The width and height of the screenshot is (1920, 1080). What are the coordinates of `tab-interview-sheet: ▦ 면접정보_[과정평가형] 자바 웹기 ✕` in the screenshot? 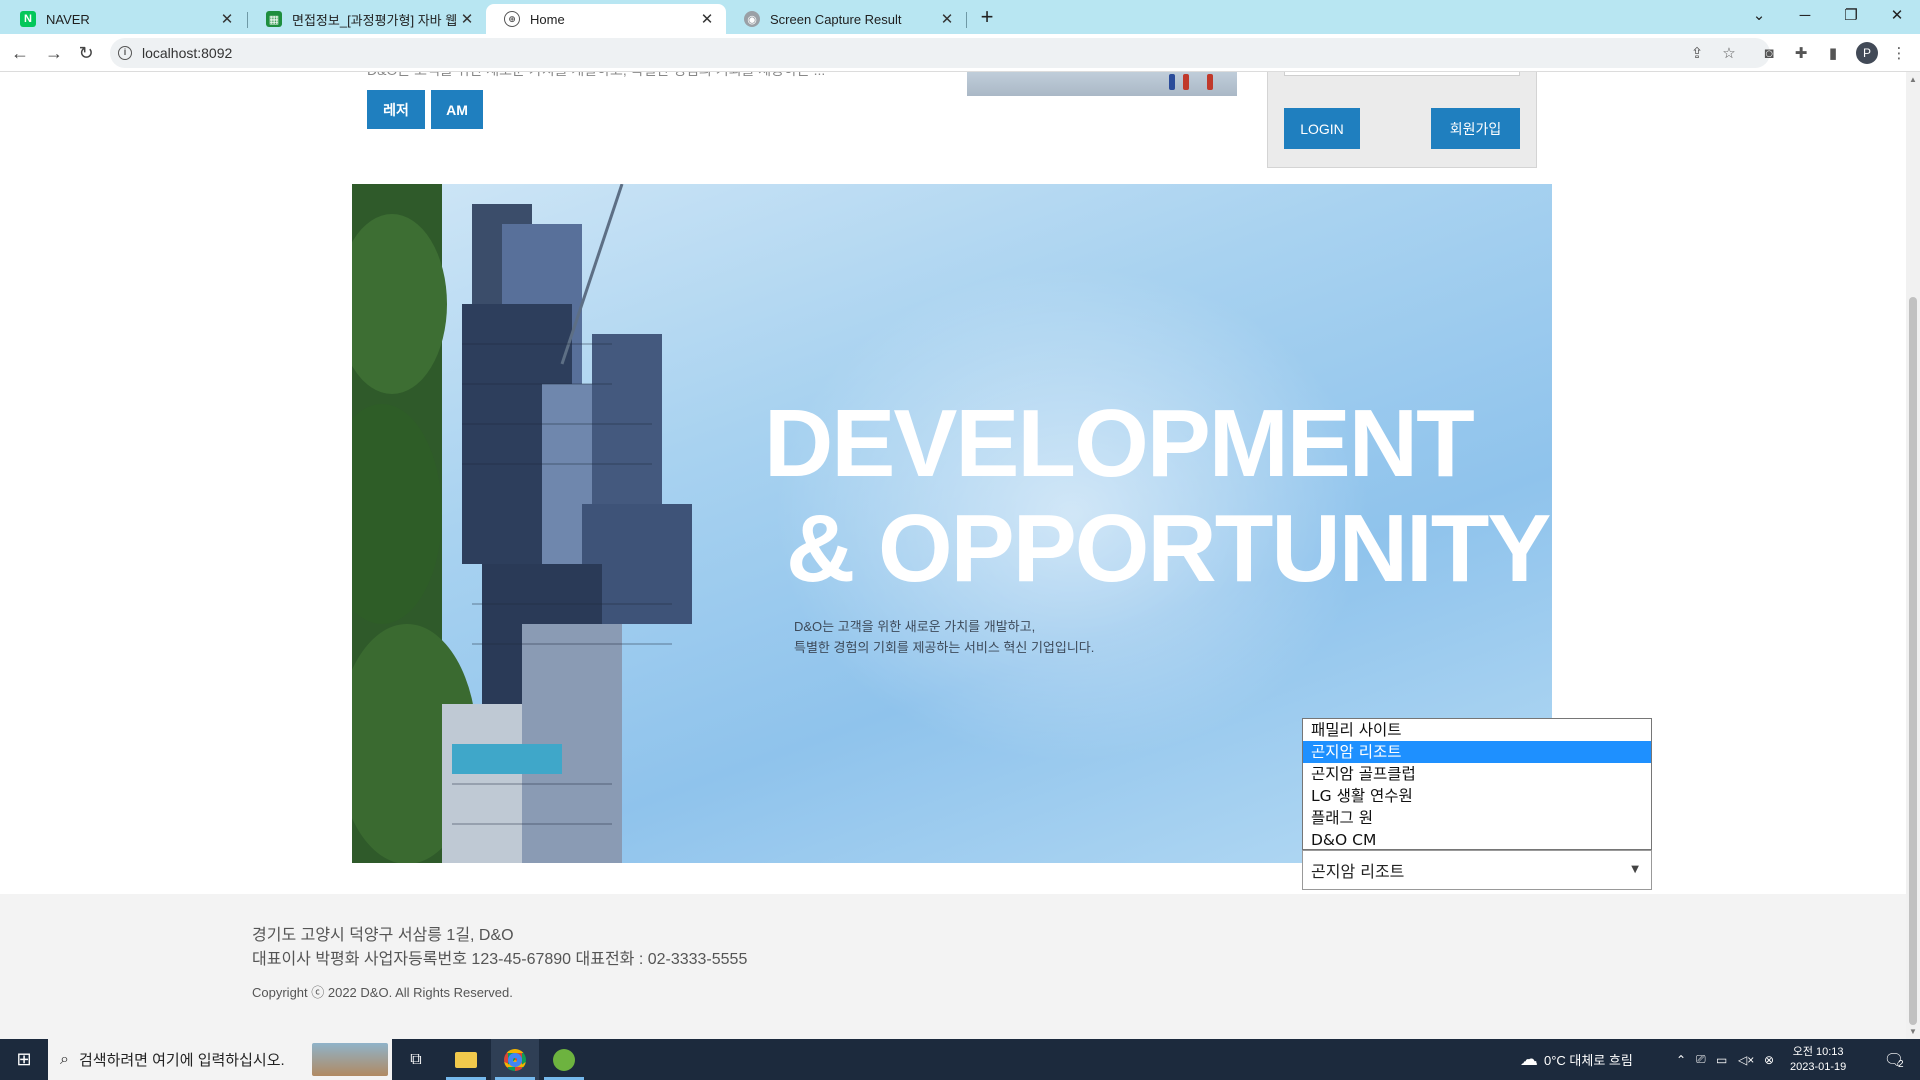 It's located at (367, 19).